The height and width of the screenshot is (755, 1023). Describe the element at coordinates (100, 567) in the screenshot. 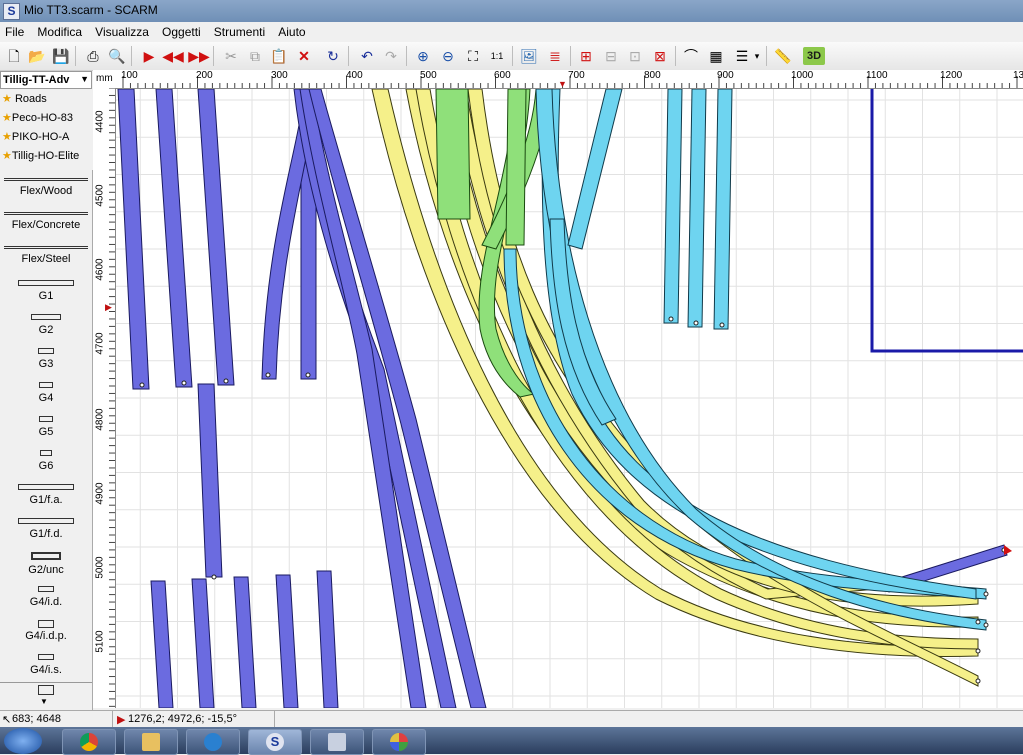

I see `ruler-label: 5000` at that location.